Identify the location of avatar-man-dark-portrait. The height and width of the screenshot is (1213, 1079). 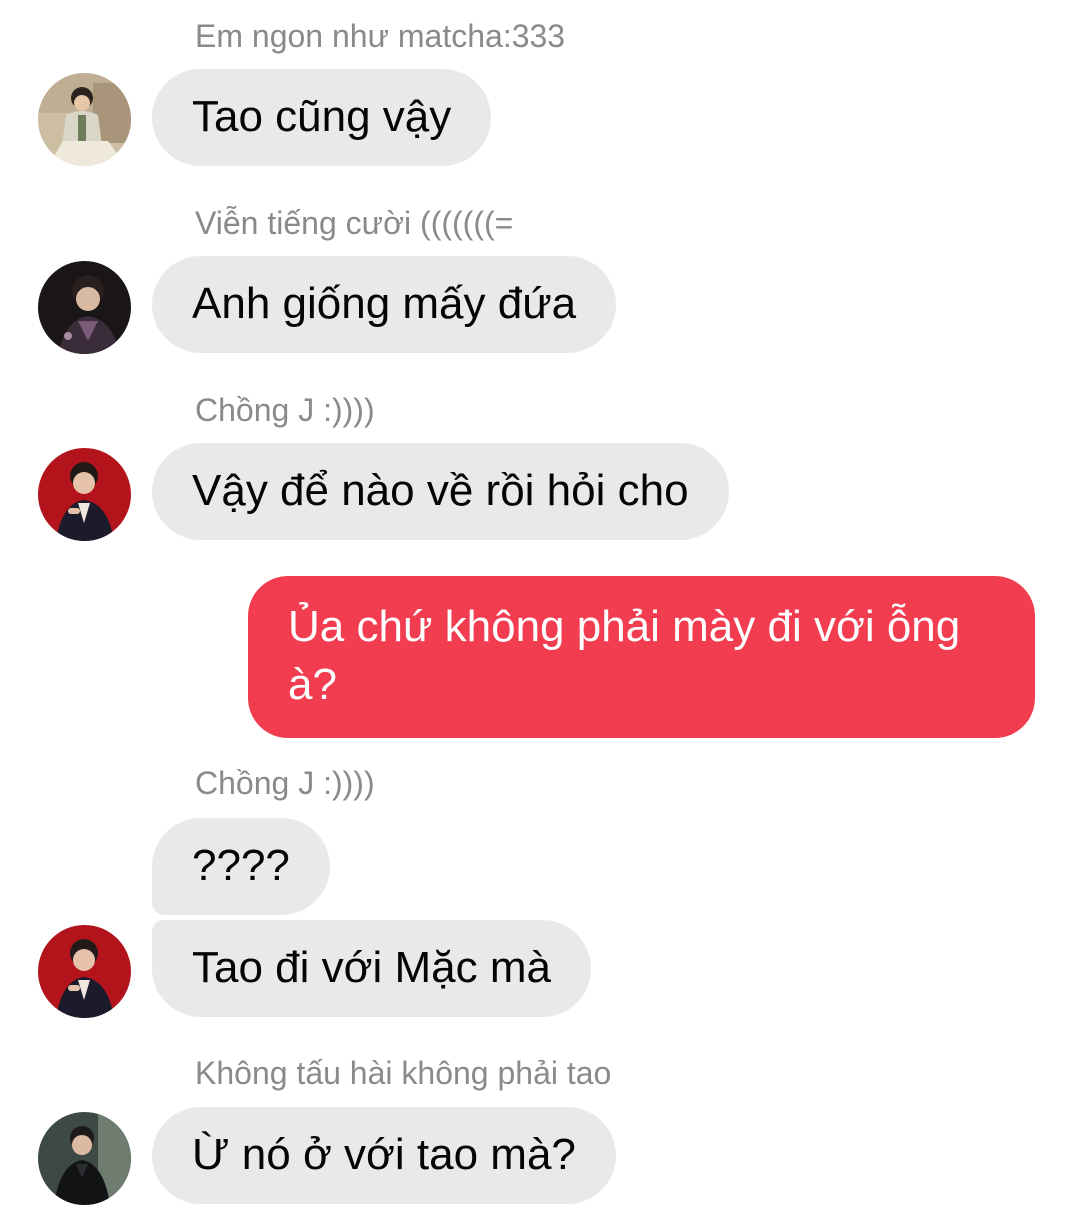
(84, 307).